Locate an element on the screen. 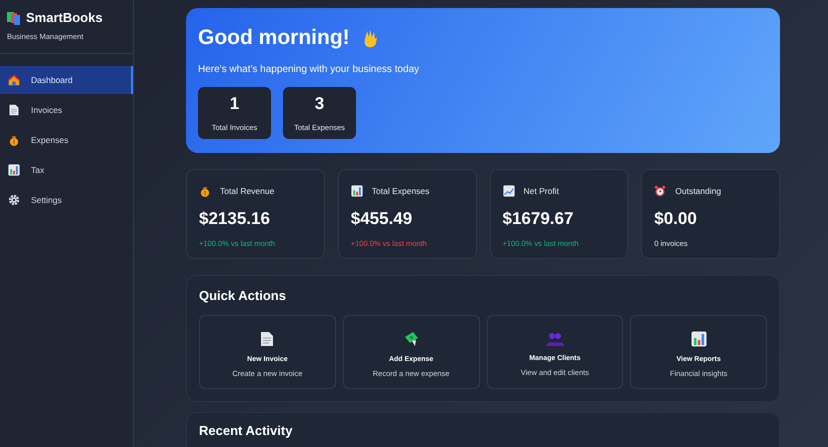 The image size is (828, 447). stat-value: $455.49 is located at coordinates (382, 219).